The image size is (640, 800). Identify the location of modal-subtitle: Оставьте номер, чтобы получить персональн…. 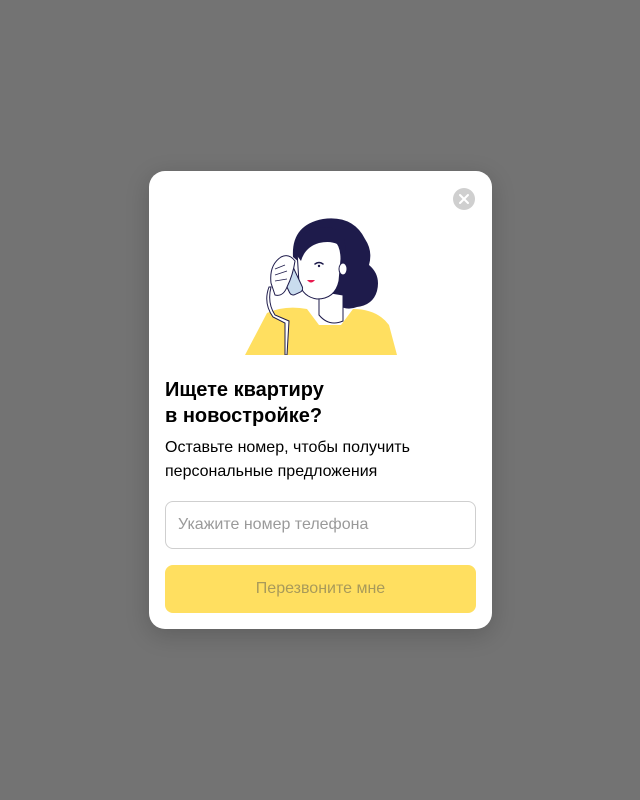
(315, 460).